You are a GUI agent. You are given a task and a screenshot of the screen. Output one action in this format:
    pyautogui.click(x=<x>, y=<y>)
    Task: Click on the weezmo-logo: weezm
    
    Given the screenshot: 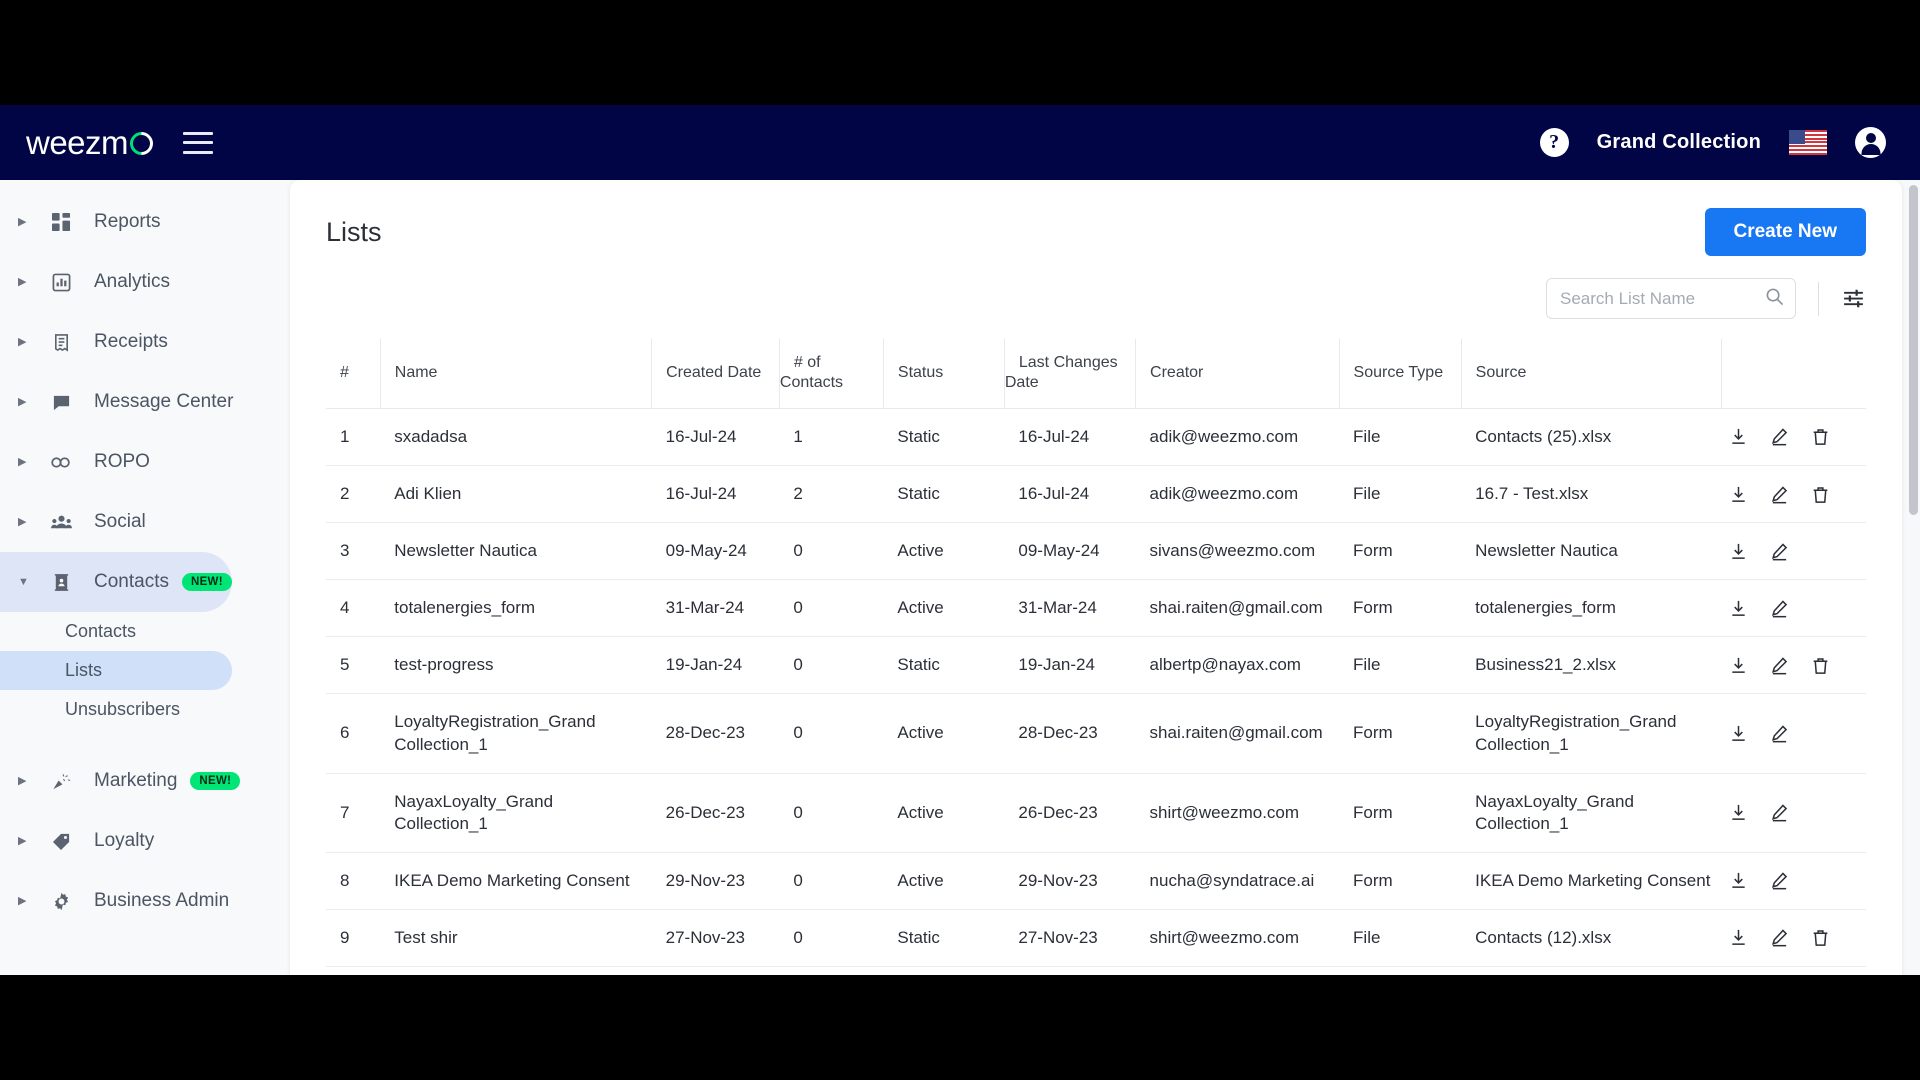 What is the action you would take?
    pyautogui.click(x=92, y=142)
    